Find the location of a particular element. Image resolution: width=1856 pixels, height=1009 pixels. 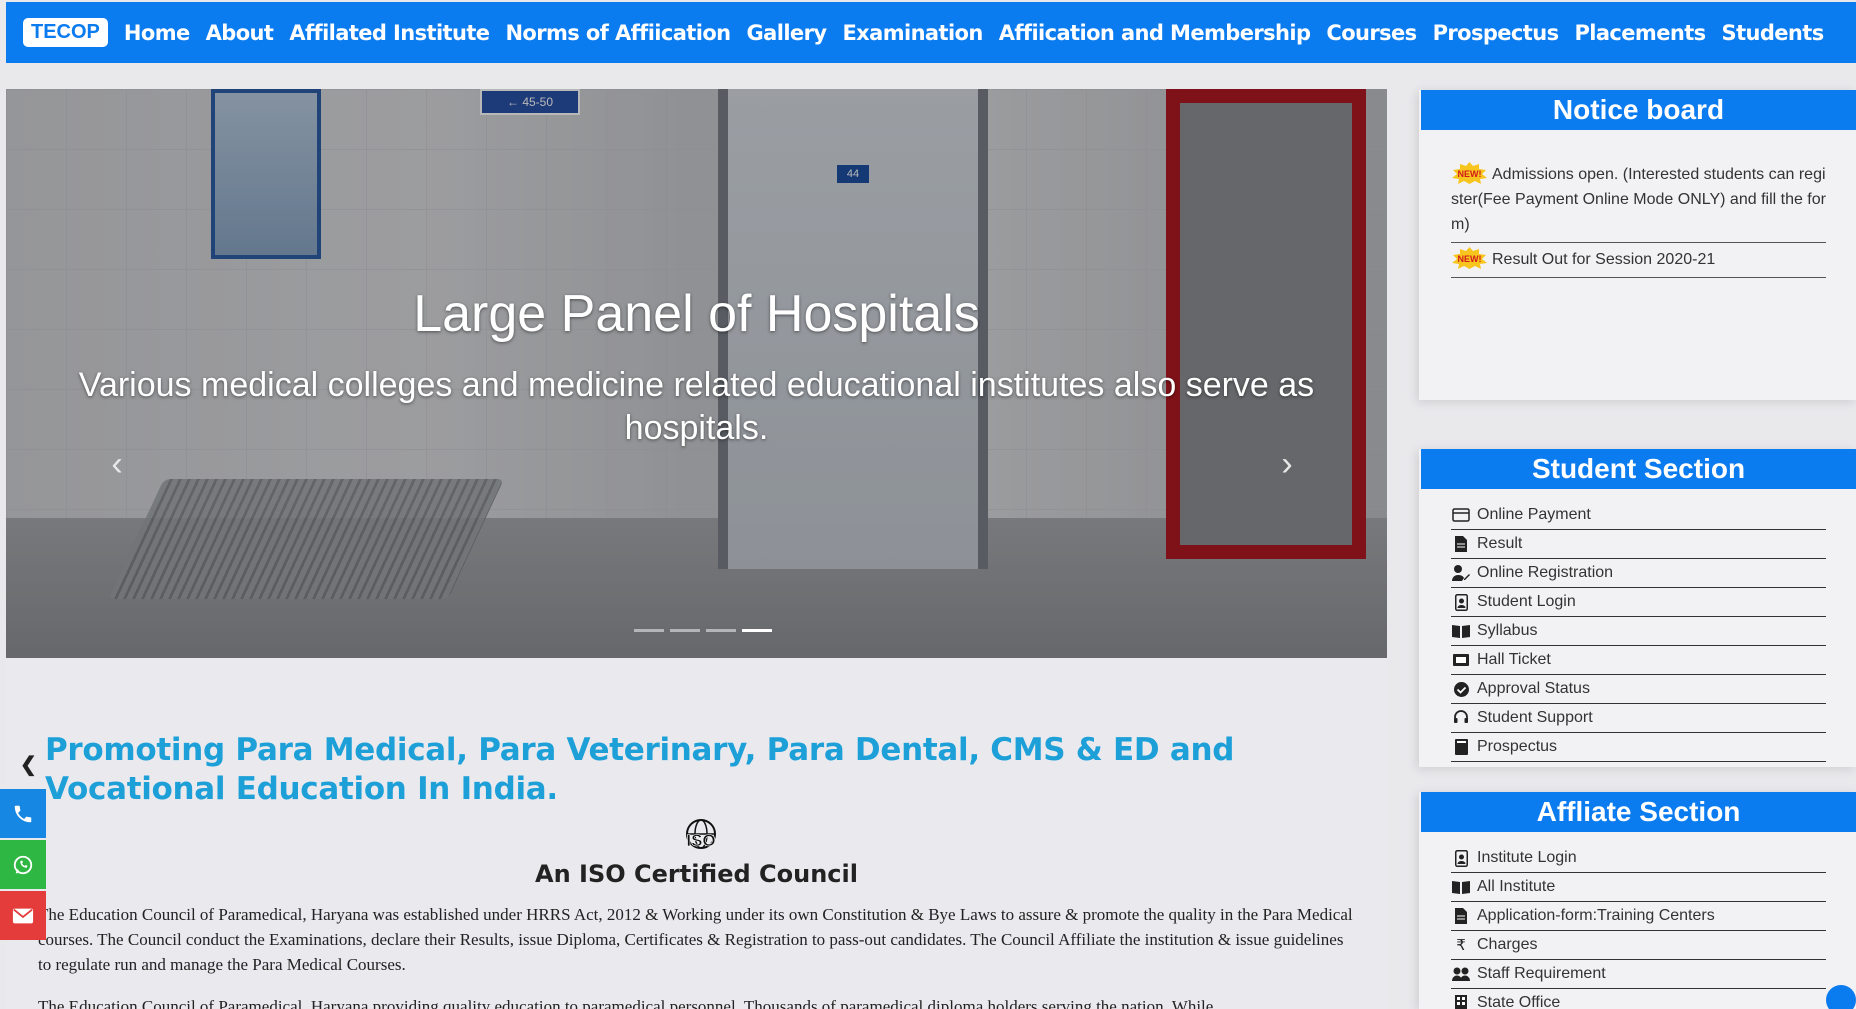

iso-logo-text: ISO is located at coordinates (700, 840).